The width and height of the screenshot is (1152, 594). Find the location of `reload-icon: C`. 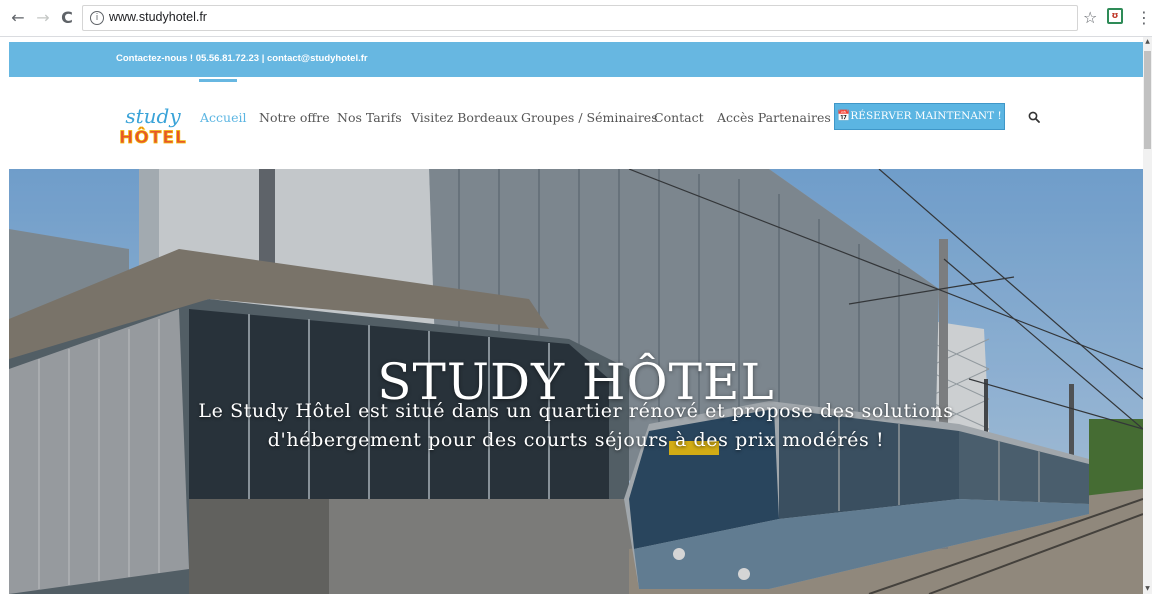

reload-icon: C is located at coordinates (67, 18).